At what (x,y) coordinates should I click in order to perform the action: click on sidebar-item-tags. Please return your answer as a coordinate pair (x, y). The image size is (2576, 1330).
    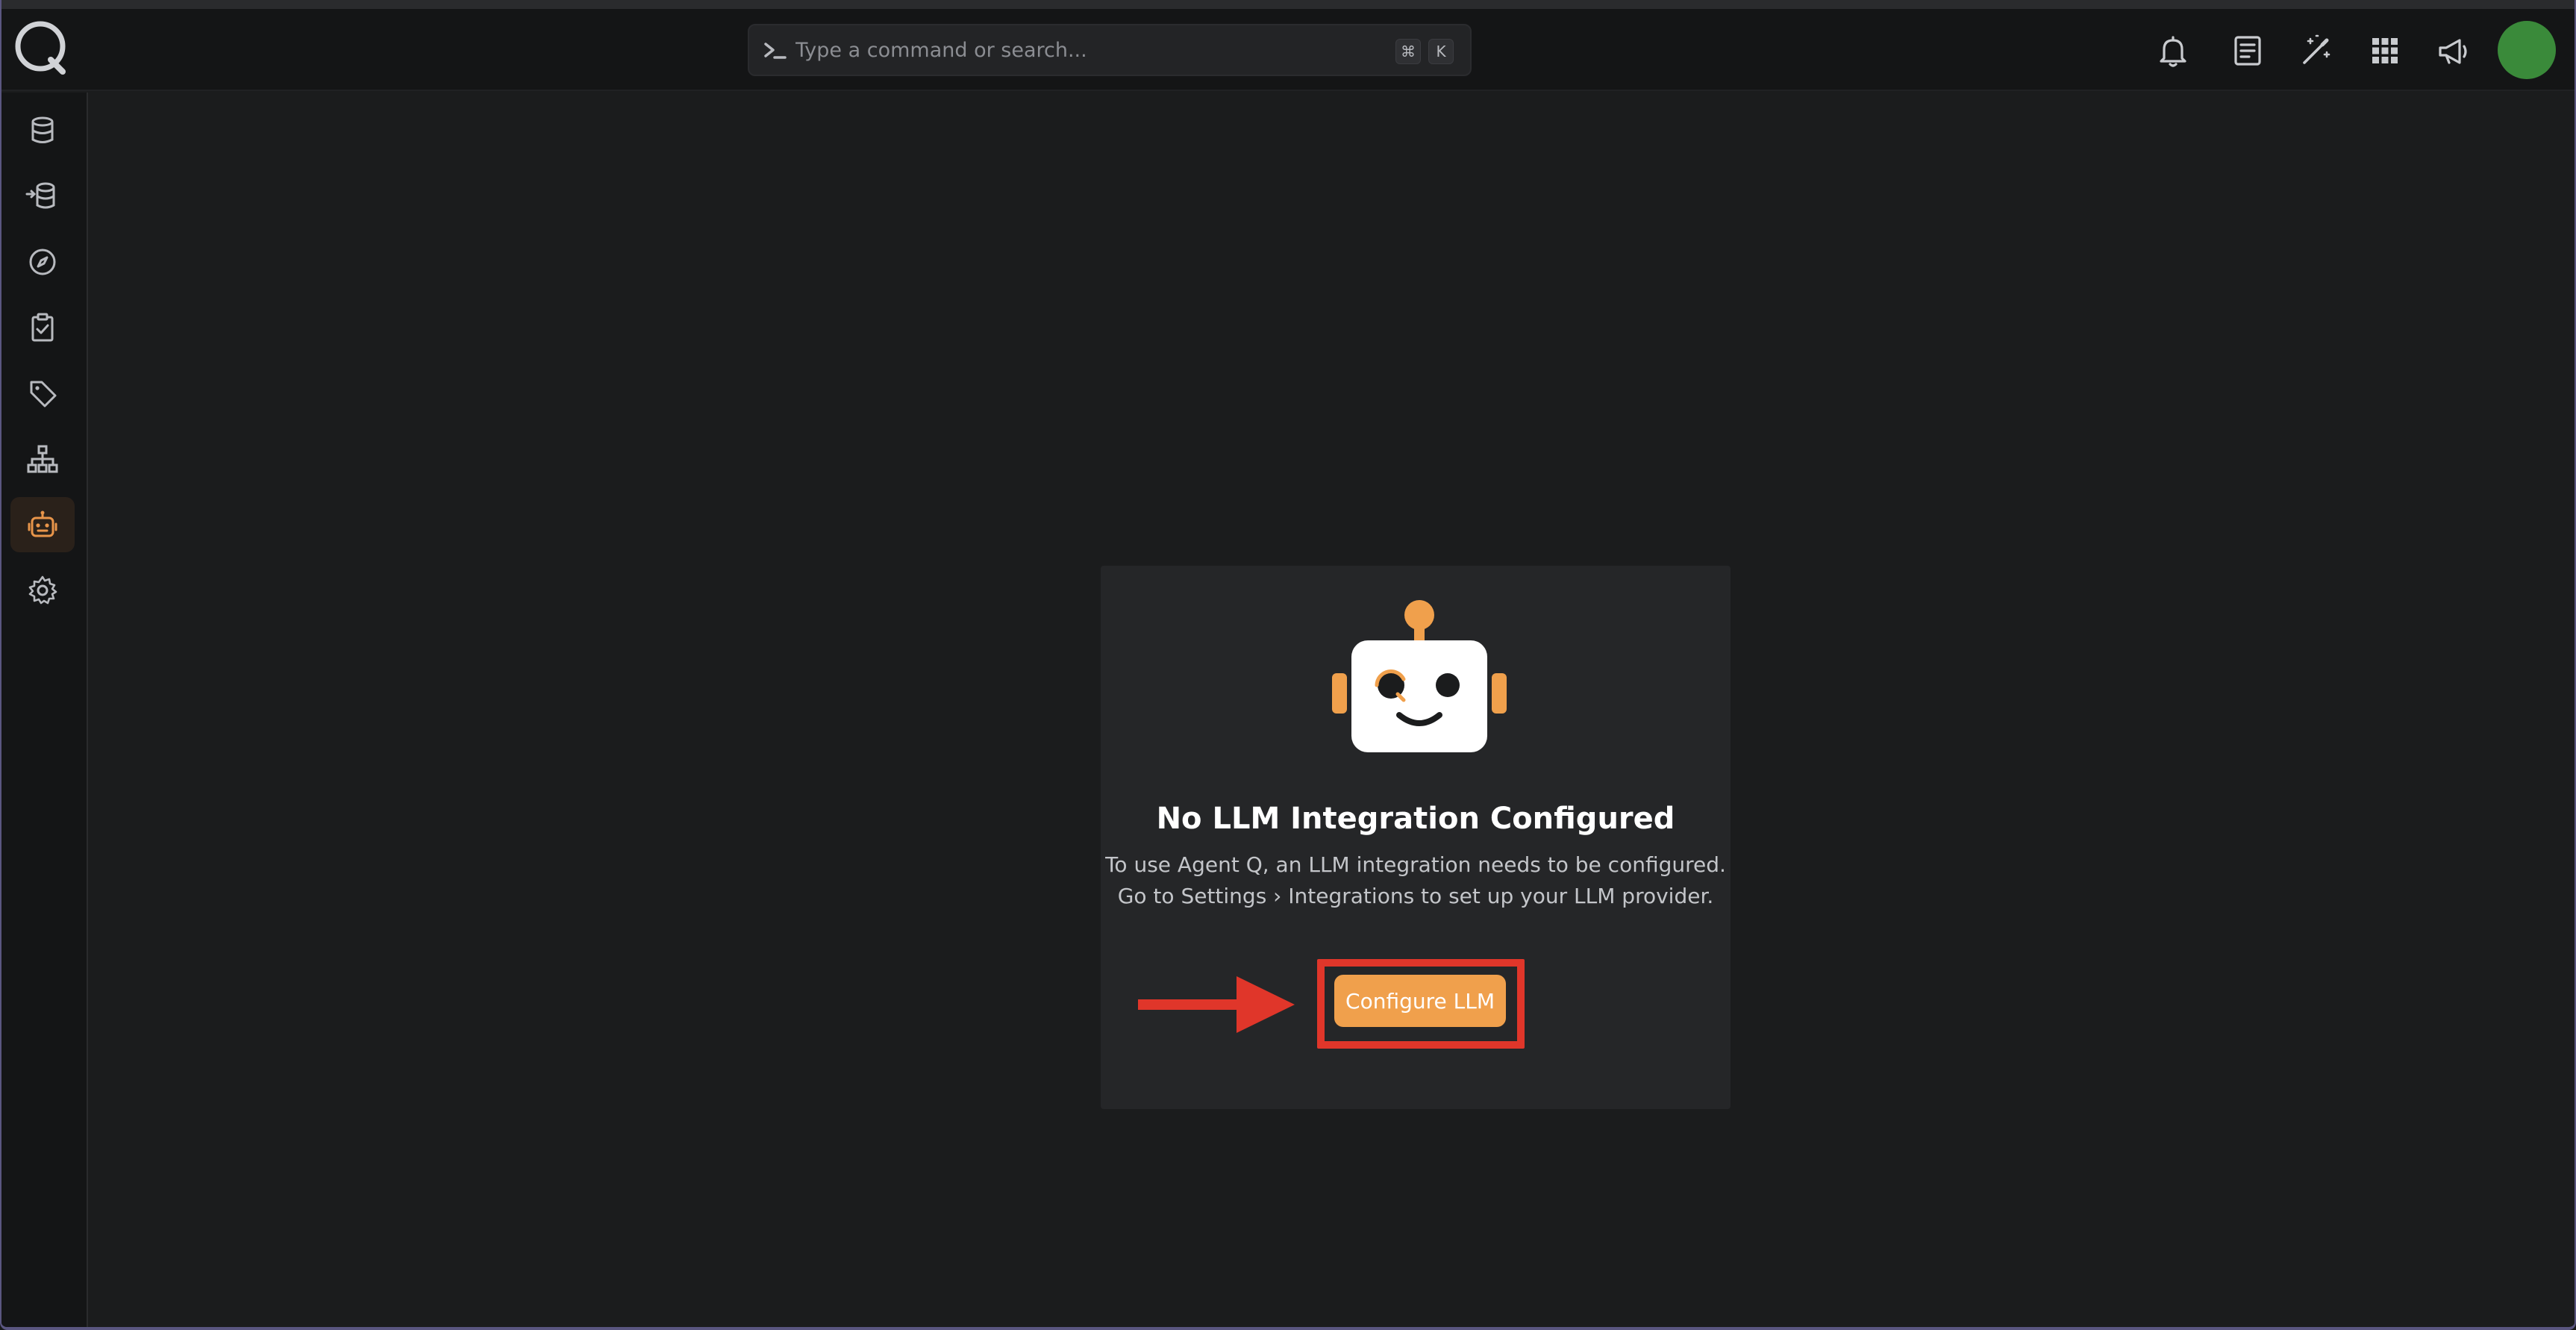
    Looking at the image, I should click on (42, 393).